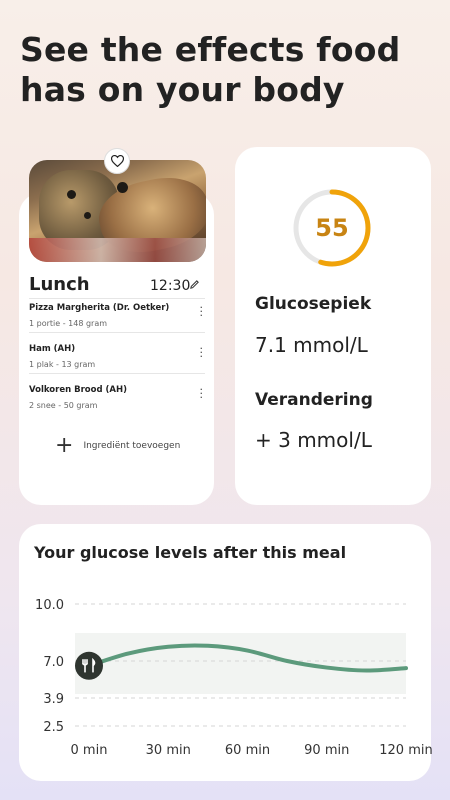 This screenshot has width=450, height=800. What do you see at coordinates (49, 605) in the screenshot?
I see `y-tick-label: 10.0` at bounding box center [49, 605].